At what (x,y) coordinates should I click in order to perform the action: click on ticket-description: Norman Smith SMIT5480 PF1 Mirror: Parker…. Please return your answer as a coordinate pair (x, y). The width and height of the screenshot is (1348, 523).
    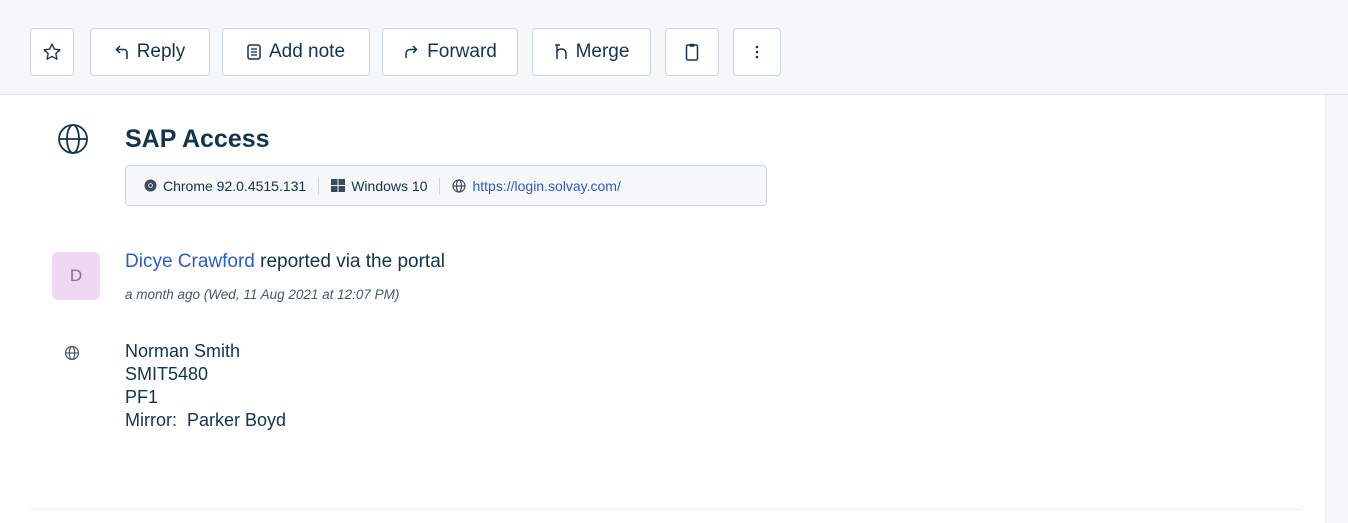
    Looking at the image, I should click on (205, 386).